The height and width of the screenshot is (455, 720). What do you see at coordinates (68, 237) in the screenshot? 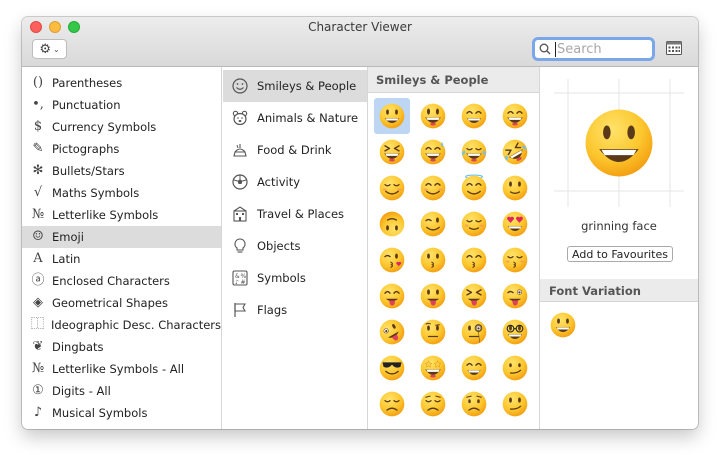
I see `category-label: Emoji` at bounding box center [68, 237].